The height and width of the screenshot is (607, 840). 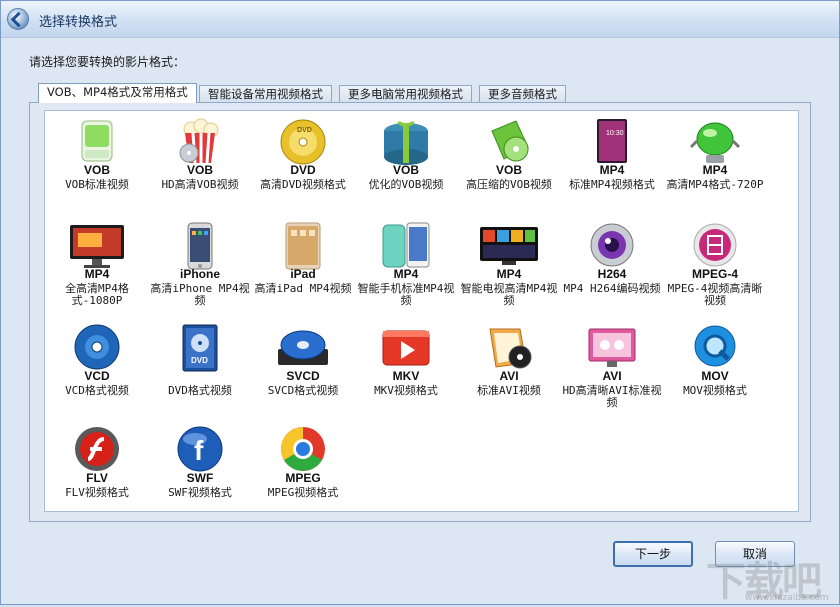 What do you see at coordinates (406, 184) in the screenshot?
I see `format-desc: 优化的VOB视频` at bounding box center [406, 184].